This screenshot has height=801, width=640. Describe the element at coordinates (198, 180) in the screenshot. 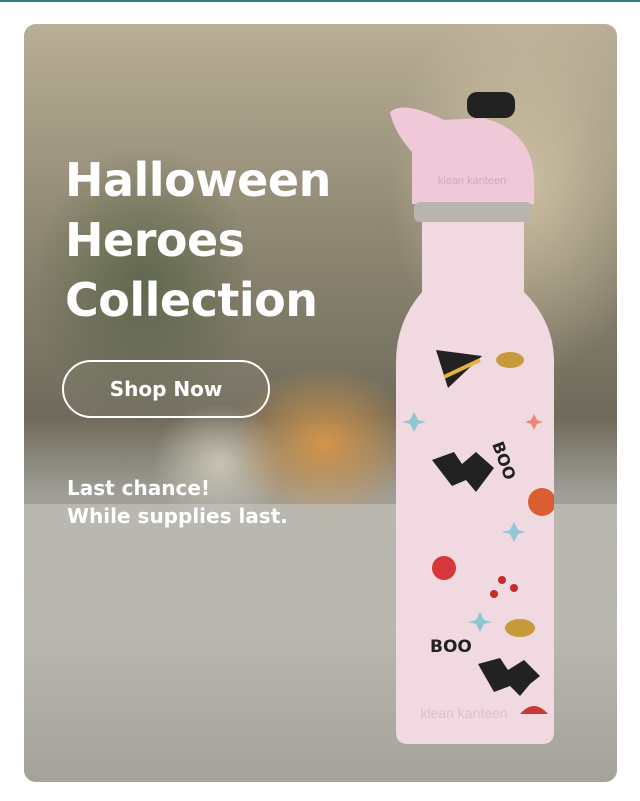

I see `headline-line-1: Halloween` at that location.